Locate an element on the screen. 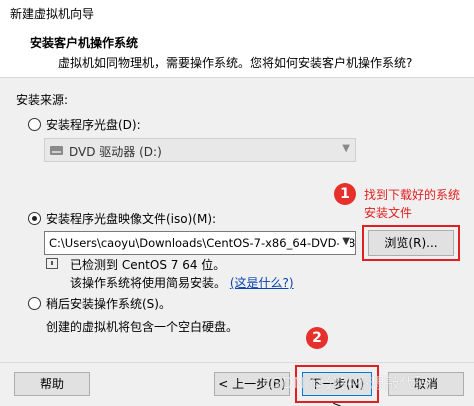 The width and height of the screenshot is (474, 406). radio-later is located at coordinates (34, 303).